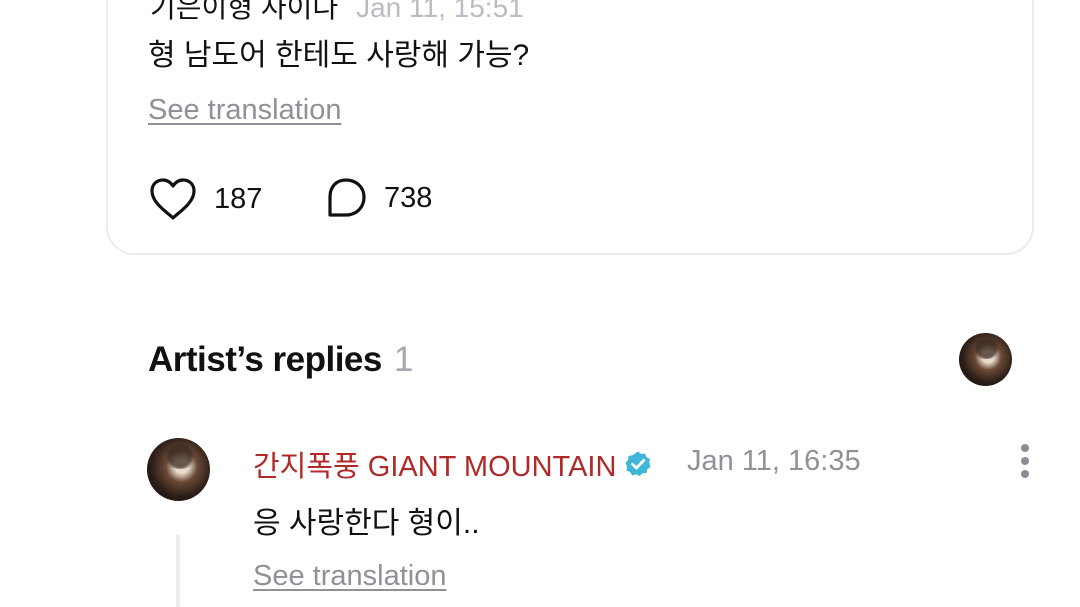 The width and height of the screenshot is (1080, 607). Describe the element at coordinates (347, 197) in the screenshot. I see `comment-bubble-icon` at that location.